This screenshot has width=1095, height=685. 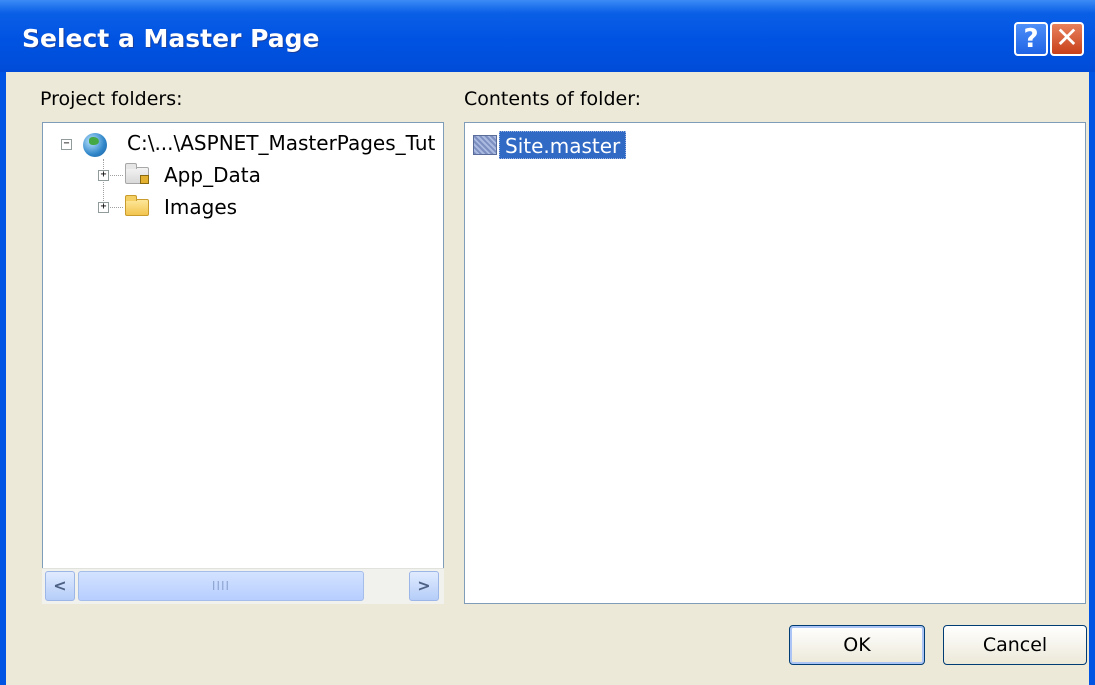 What do you see at coordinates (95, 145) in the screenshot?
I see `web-project-icon` at bounding box center [95, 145].